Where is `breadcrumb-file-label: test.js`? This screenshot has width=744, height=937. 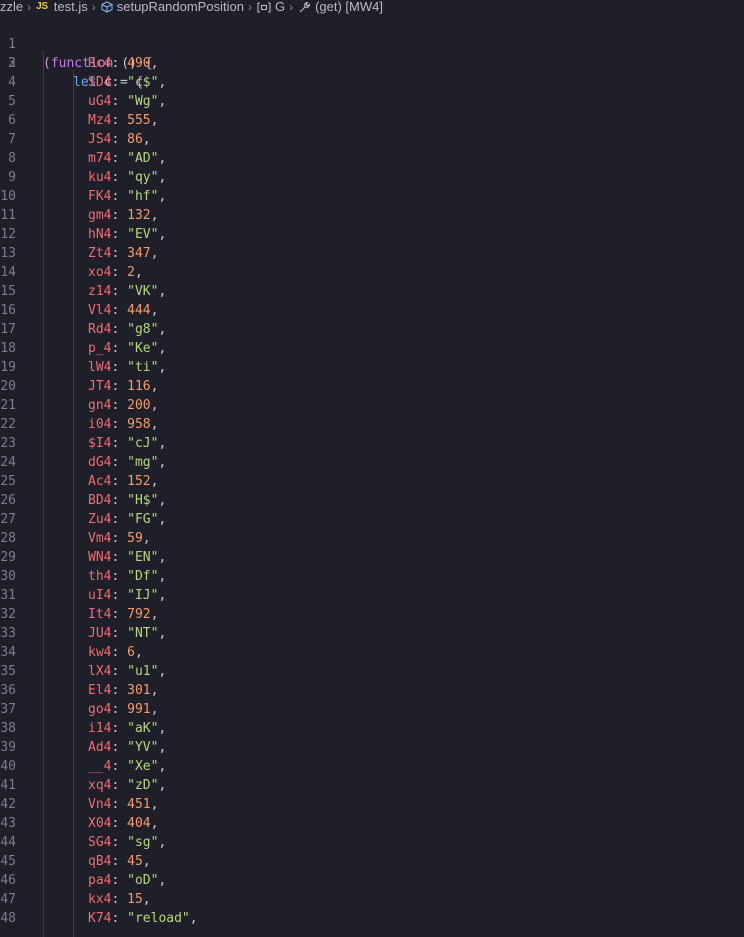 breadcrumb-file-label: test.js is located at coordinates (70, 7).